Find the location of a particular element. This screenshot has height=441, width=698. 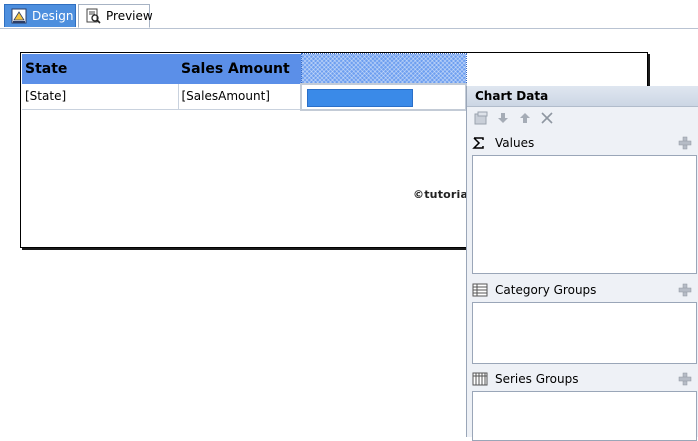

move-up-icon is located at coordinates (525, 118).